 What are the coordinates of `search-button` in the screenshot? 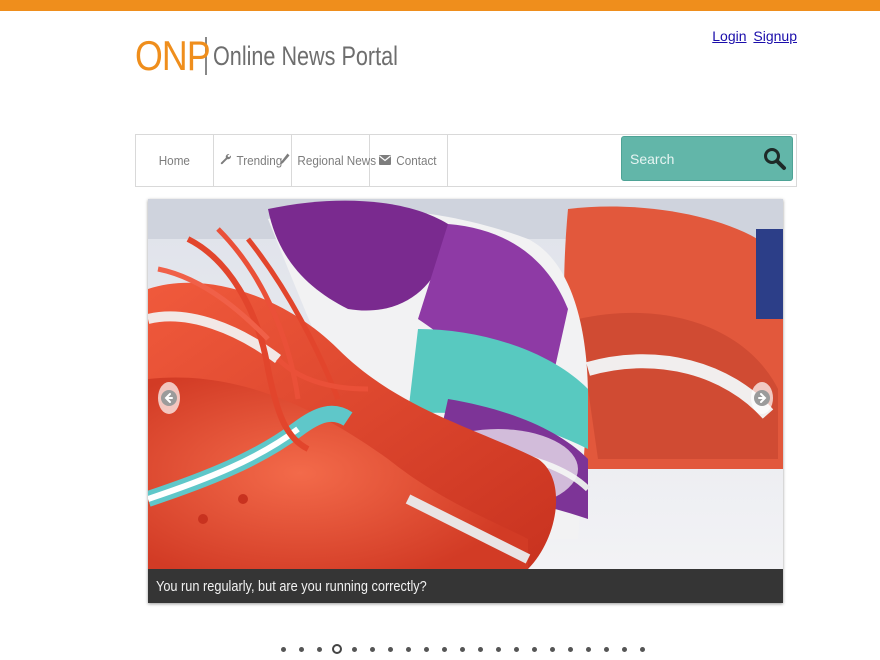 It's located at (775, 159).